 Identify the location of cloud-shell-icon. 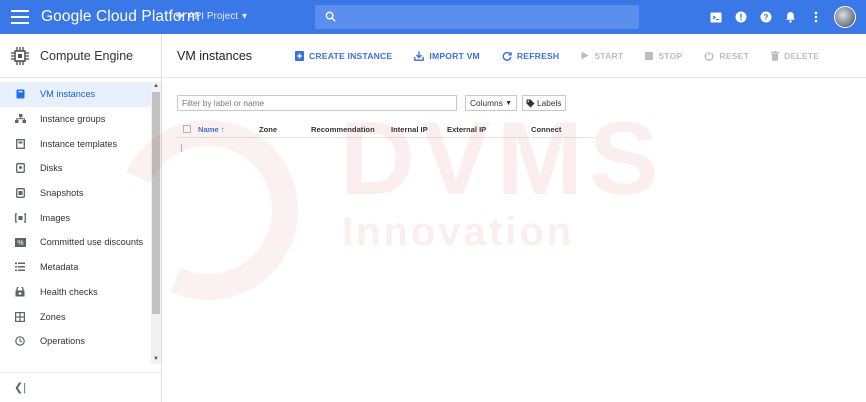
(715, 17).